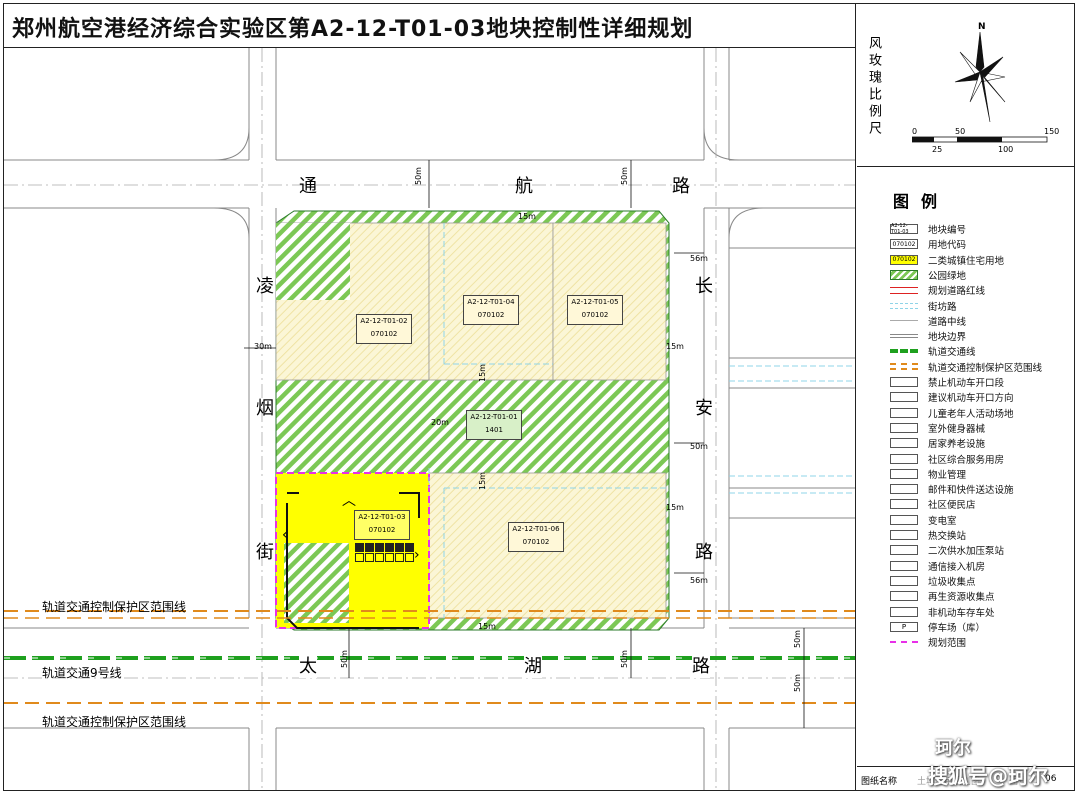 The height and width of the screenshot is (796, 1080). What do you see at coordinates (384, 321) in the screenshot?
I see `parcel-id: A2-12-T01-02` at bounding box center [384, 321].